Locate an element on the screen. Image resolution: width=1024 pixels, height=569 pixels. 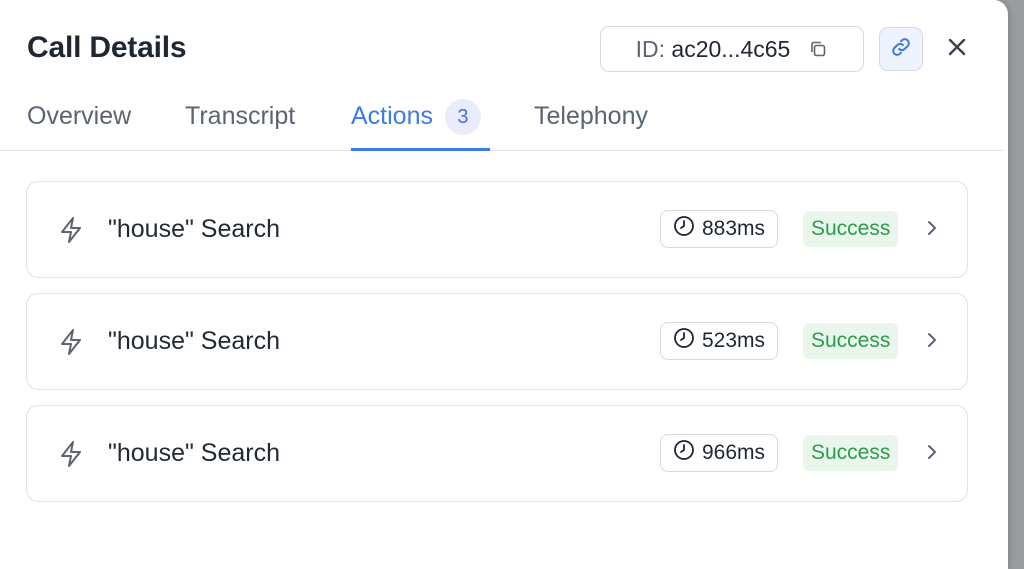
tab-telephony: Telephony is located at coordinates (591, 125).